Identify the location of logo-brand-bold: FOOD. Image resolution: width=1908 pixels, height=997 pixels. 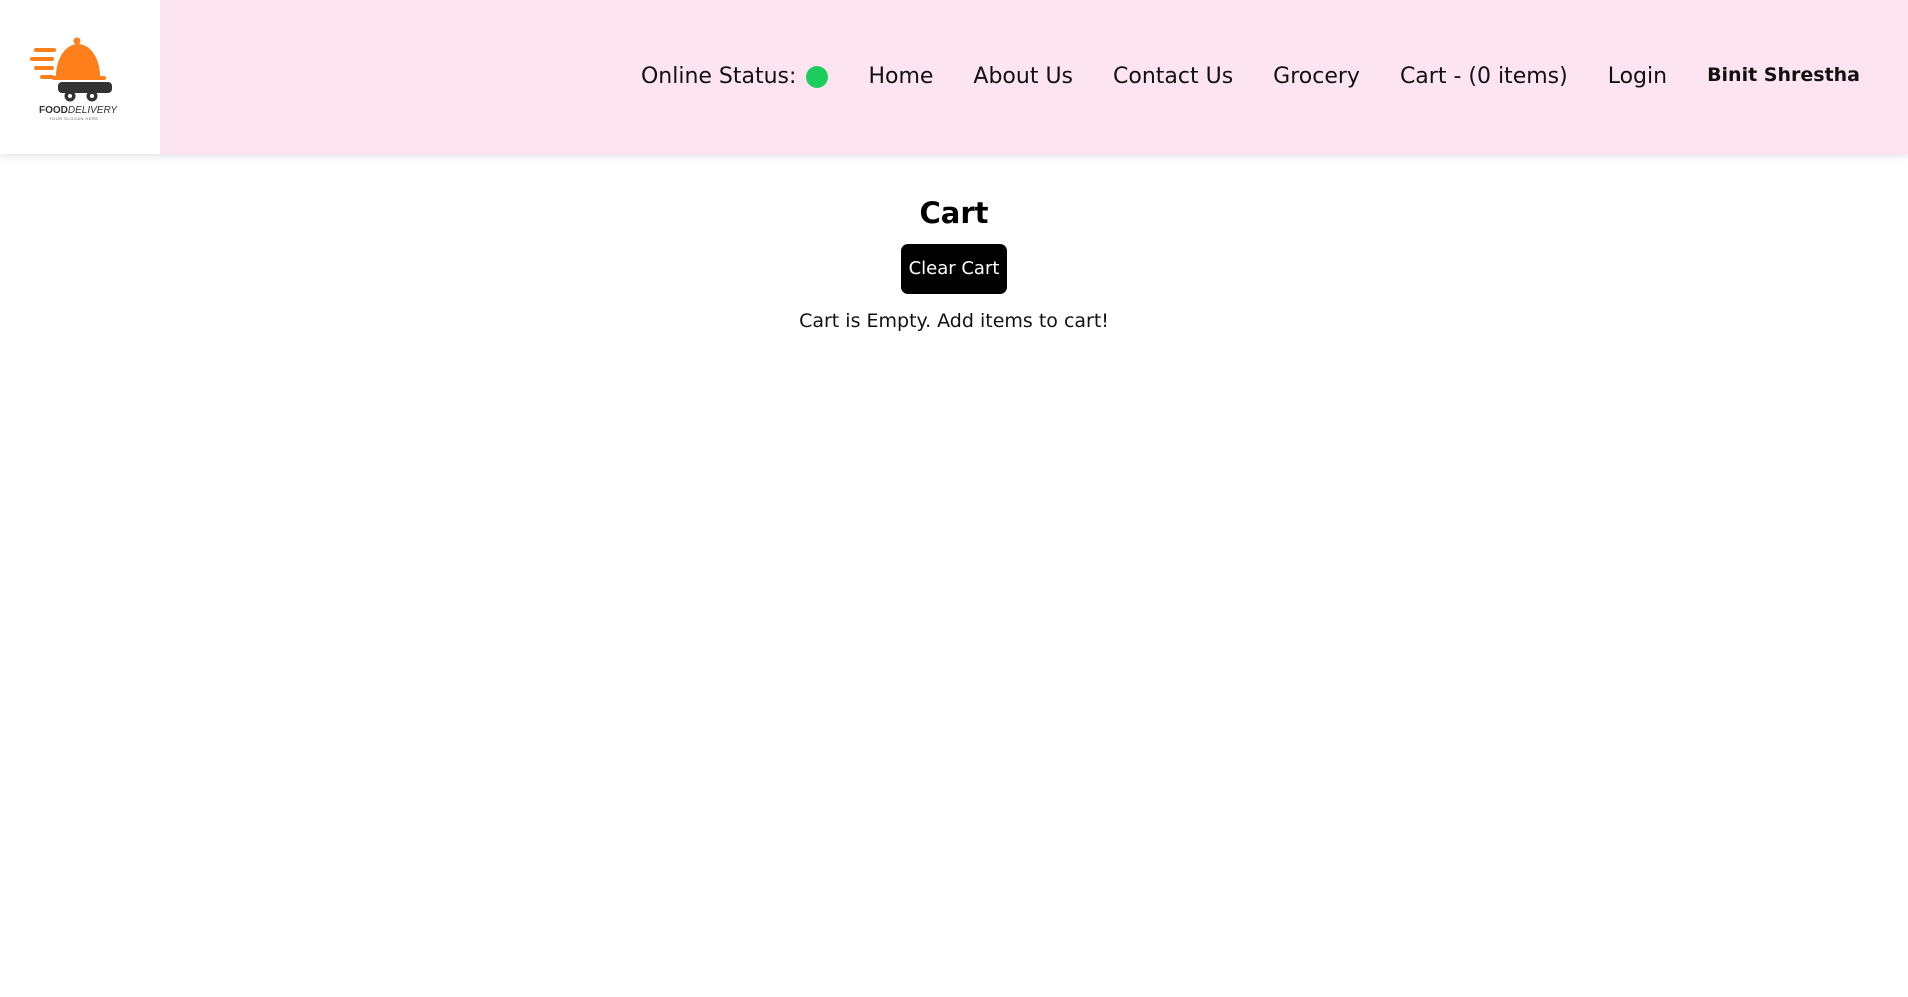
(53, 110).